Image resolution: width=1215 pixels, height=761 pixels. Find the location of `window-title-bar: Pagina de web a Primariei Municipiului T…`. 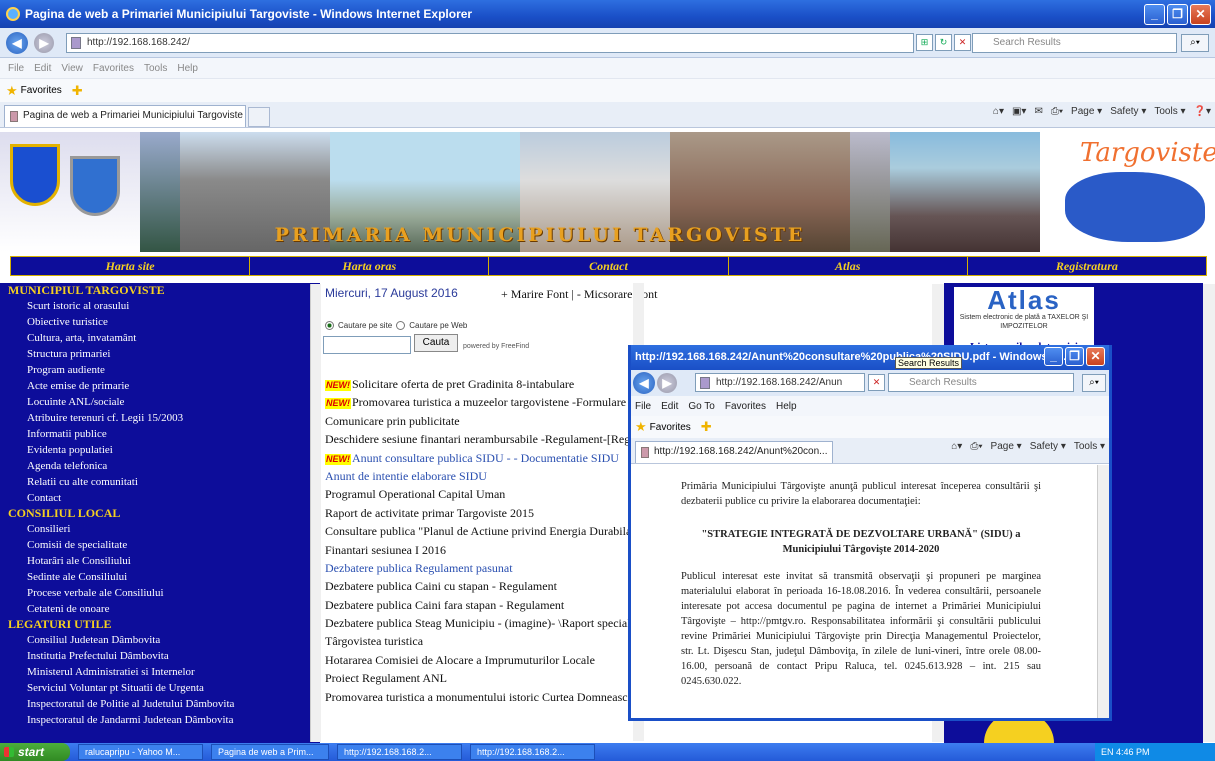

window-title-bar: Pagina de web a Primariei Municipiului T… is located at coordinates (607, 14).